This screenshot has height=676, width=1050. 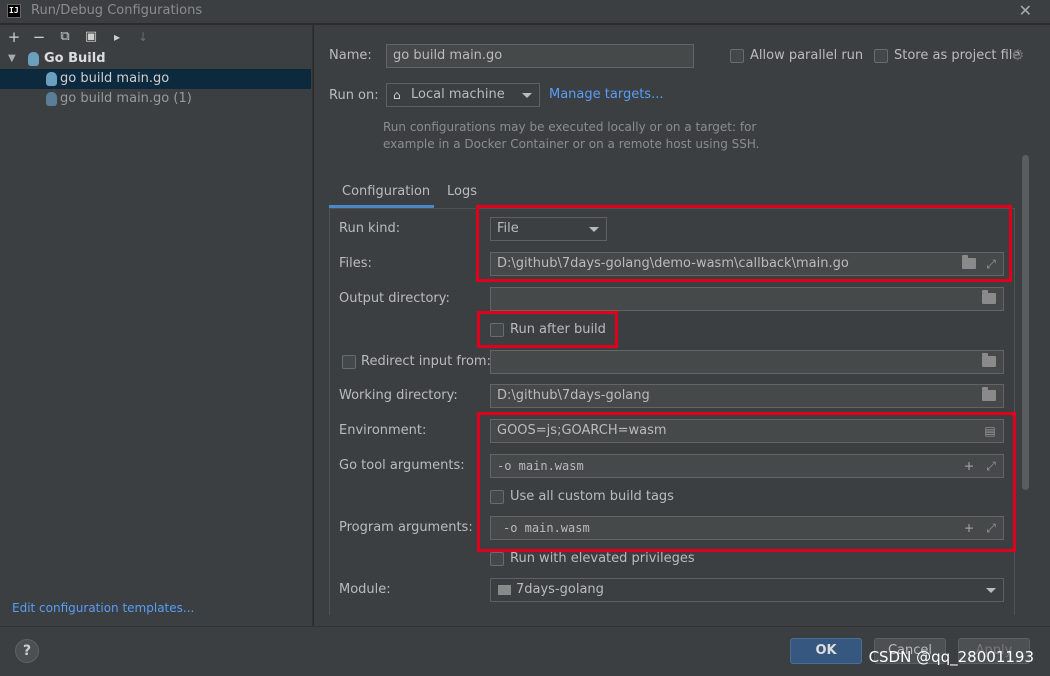 What do you see at coordinates (397, 95) in the screenshot?
I see `home-icon: ⌂` at bounding box center [397, 95].